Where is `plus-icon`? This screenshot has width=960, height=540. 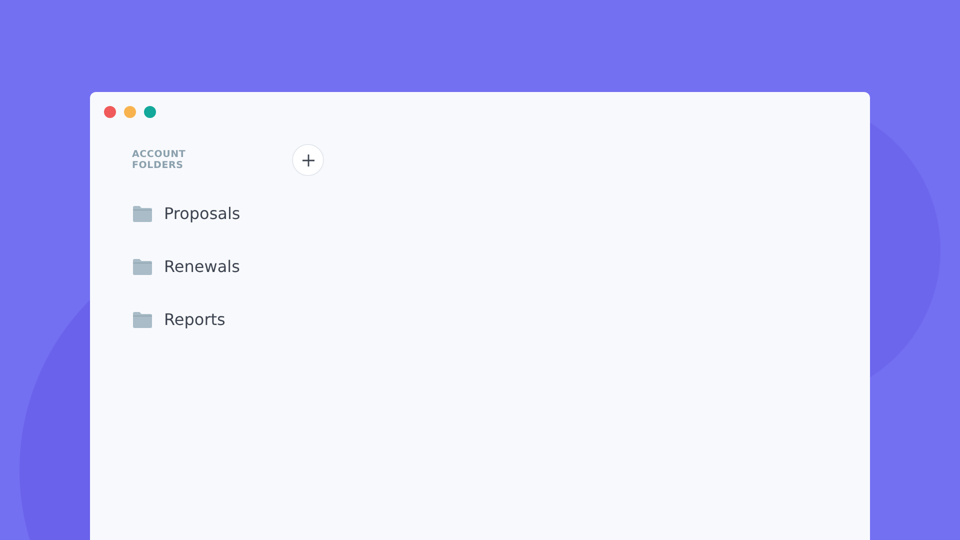 plus-icon is located at coordinates (308, 160).